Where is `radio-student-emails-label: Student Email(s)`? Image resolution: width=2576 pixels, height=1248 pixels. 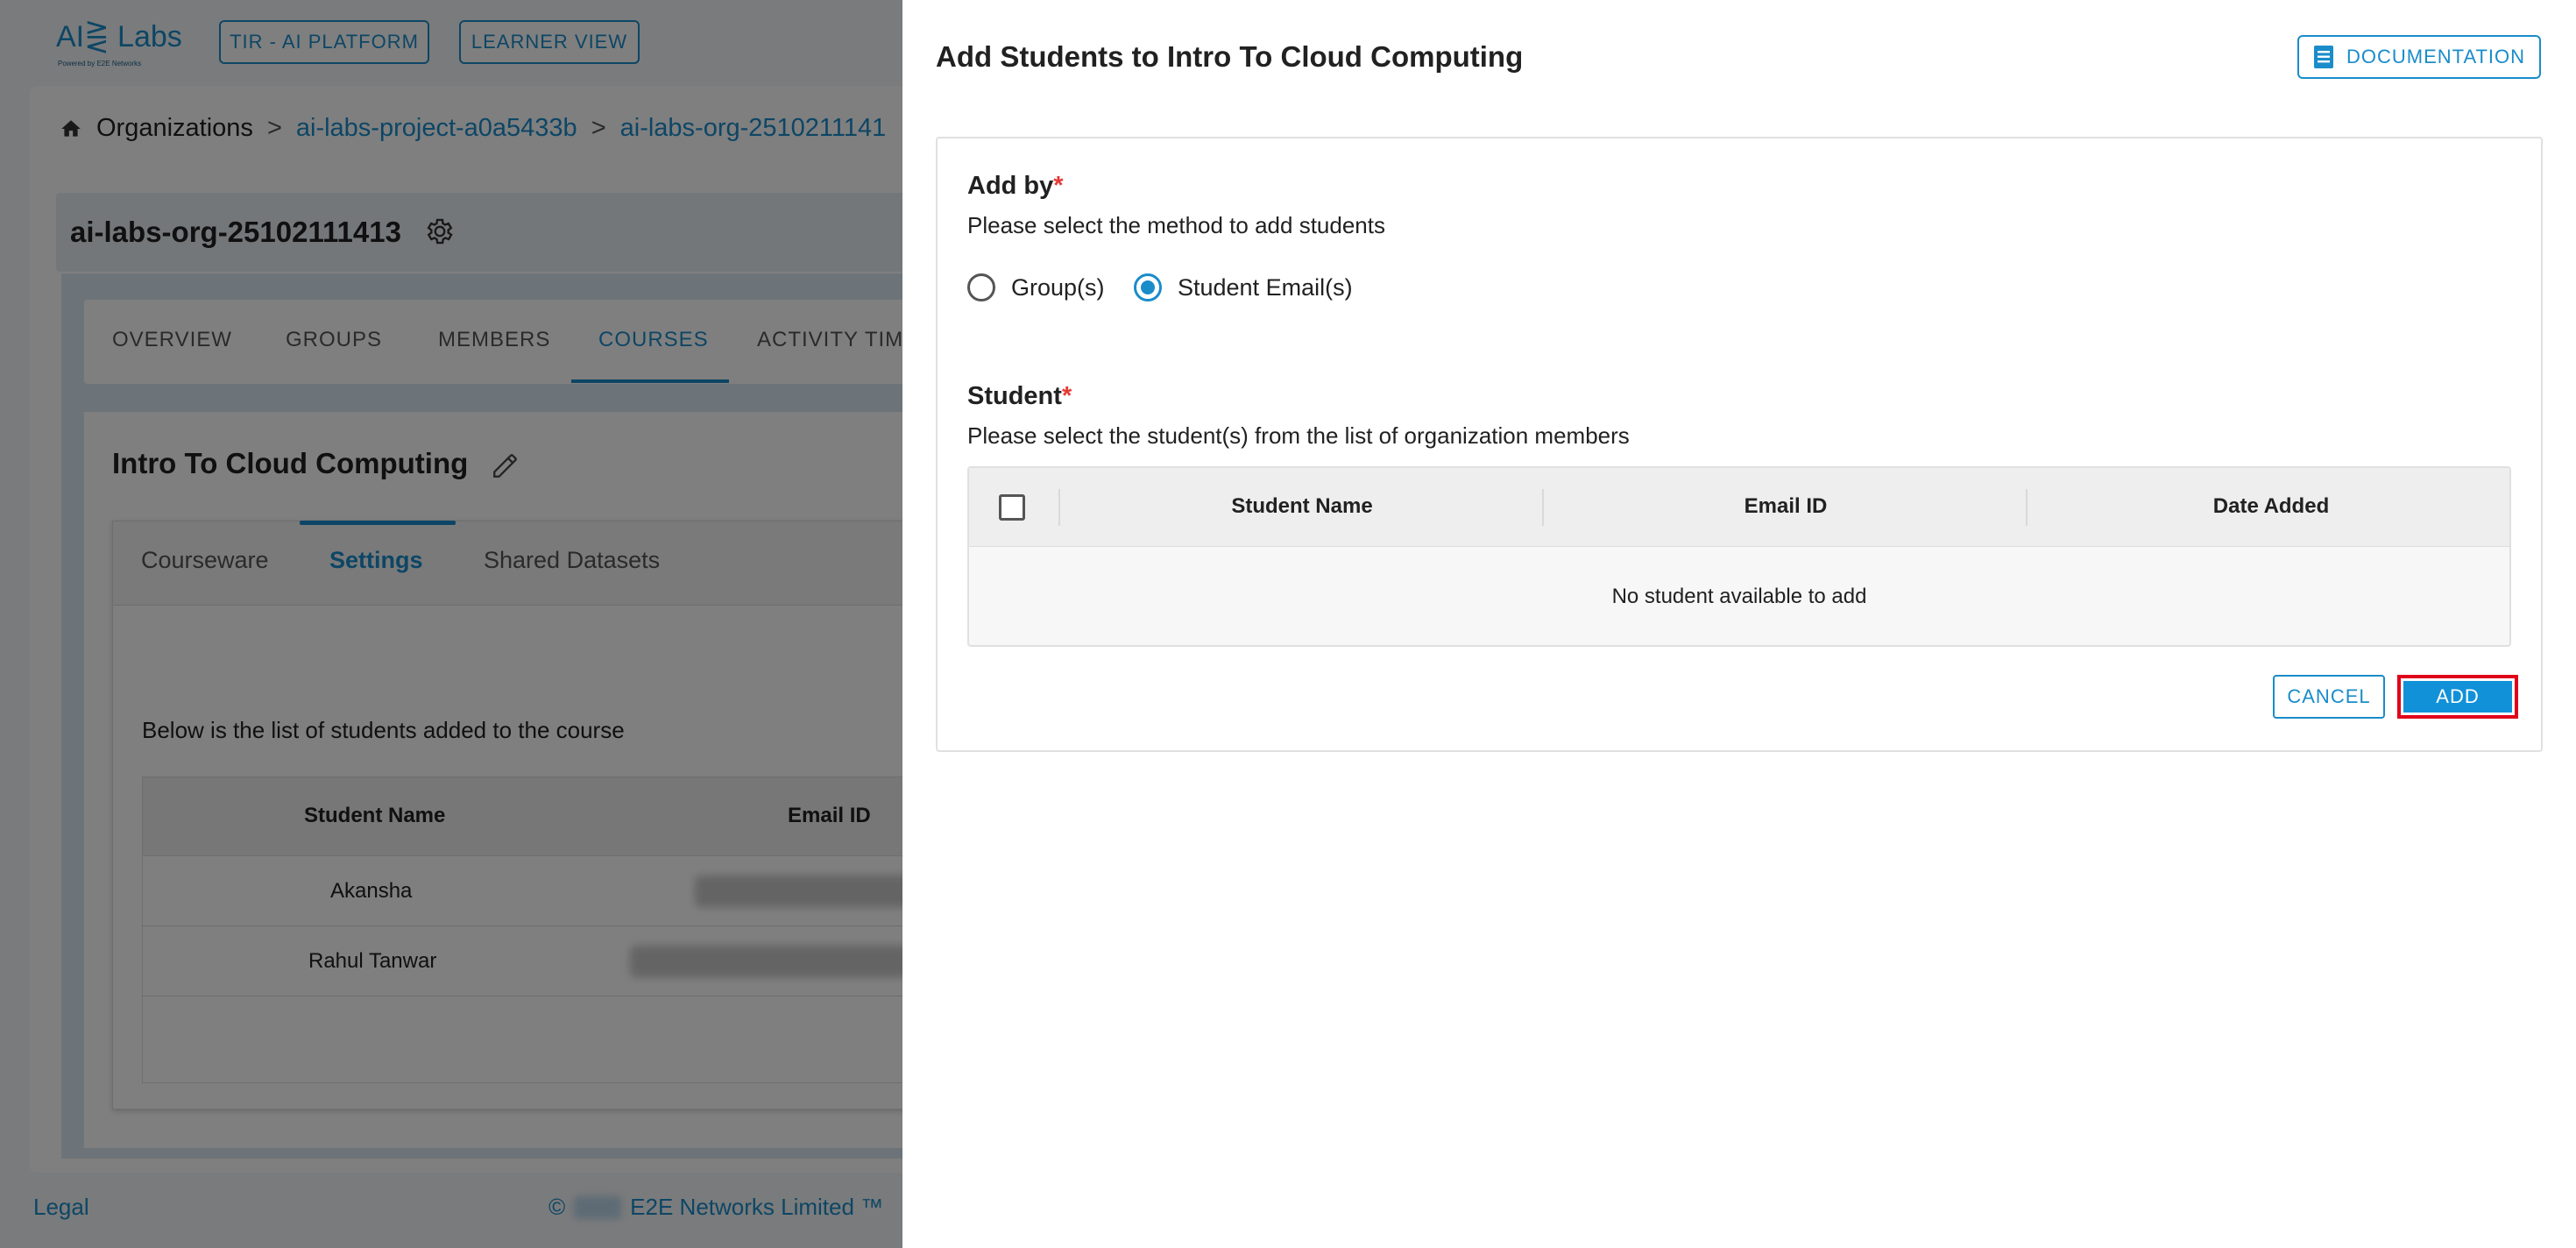
radio-student-emails-label: Student Email(s) is located at coordinates (1265, 287).